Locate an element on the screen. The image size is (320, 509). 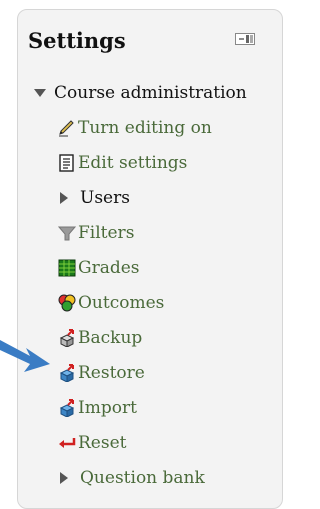
outcomes-label: Outcomes is located at coordinates (121, 303).